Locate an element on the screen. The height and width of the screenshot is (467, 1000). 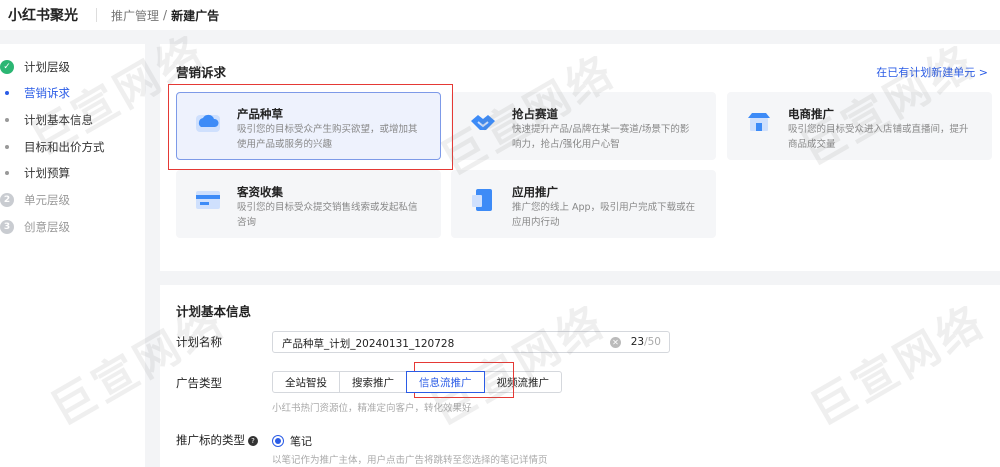
step-label: 计划预算 is located at coordinates (47, 173).